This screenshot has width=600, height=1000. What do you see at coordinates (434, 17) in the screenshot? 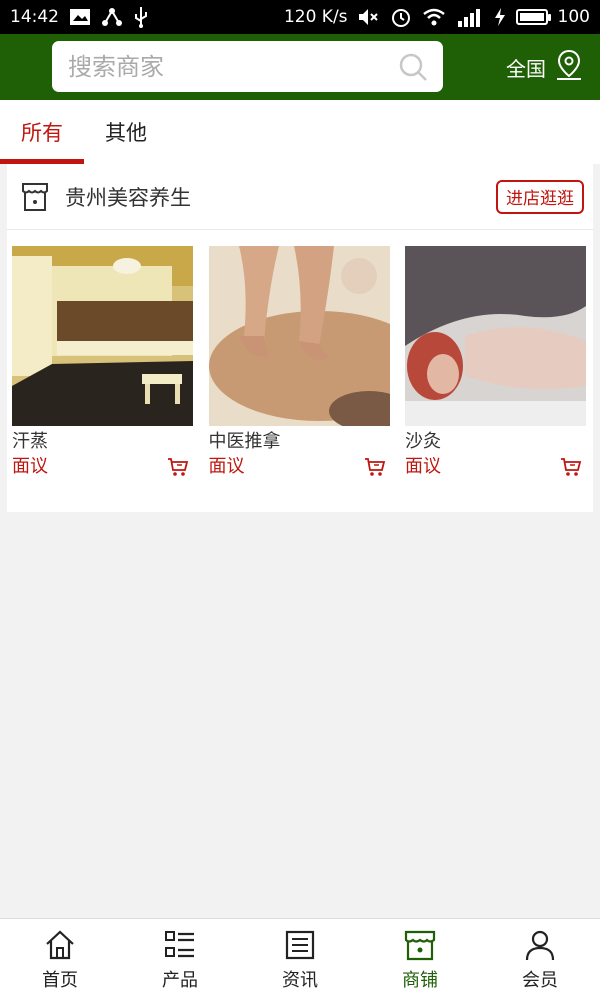
I see `wifi-icon` at bounding box center [434, 17].